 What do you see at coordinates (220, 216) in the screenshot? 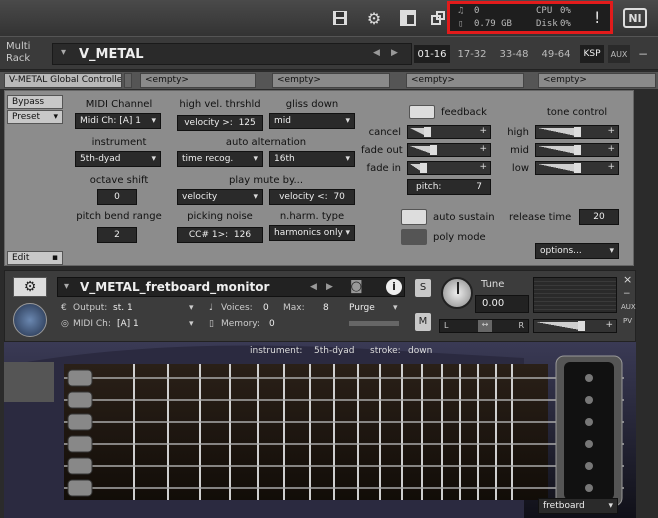
I see `picking-noise-label: picking noise` at bounding box center [220, 216].